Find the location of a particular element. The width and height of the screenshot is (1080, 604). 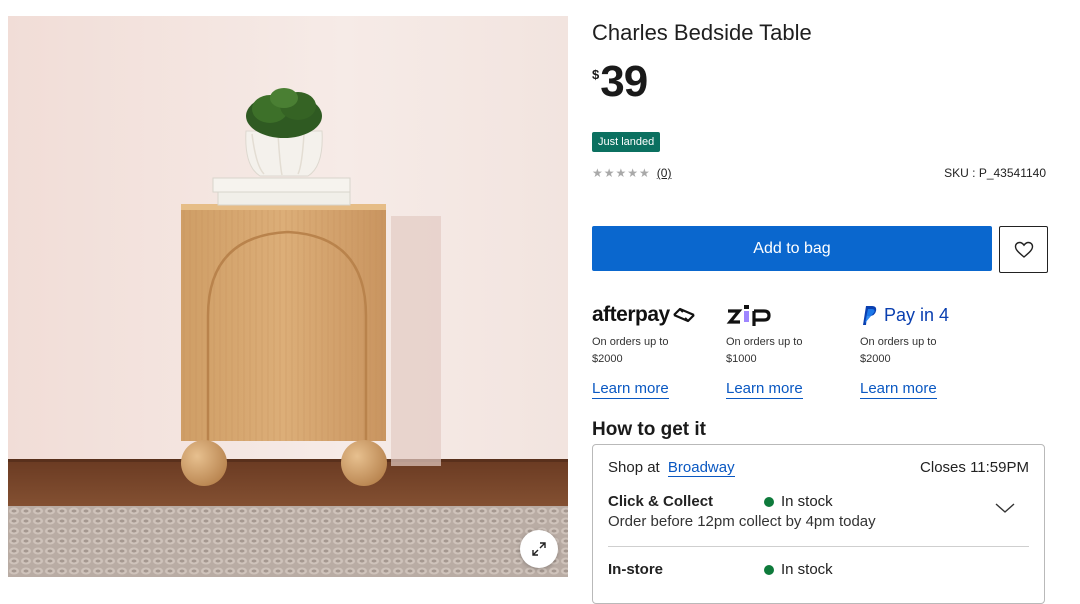

zip-learn-more-link: Learn more is located at coordinates (764, 389).